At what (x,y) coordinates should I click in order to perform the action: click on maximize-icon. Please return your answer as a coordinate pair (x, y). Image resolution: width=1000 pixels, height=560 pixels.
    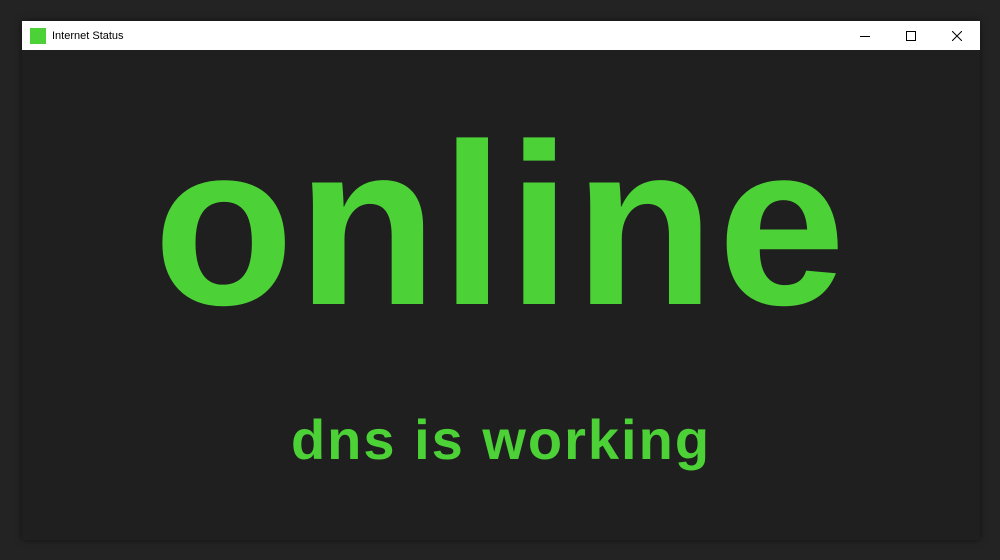
    Looking at the image, I should click on (911, 35).